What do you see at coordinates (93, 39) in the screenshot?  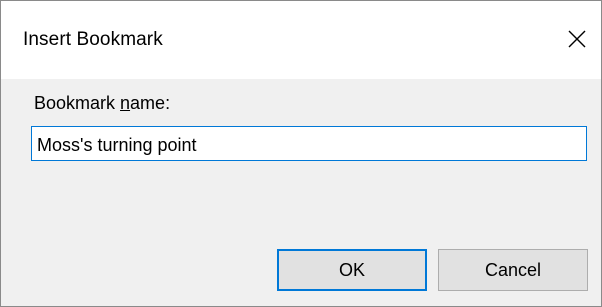 I see `dialog-title: Insert Bookmark` at bounding box center [93, 39].